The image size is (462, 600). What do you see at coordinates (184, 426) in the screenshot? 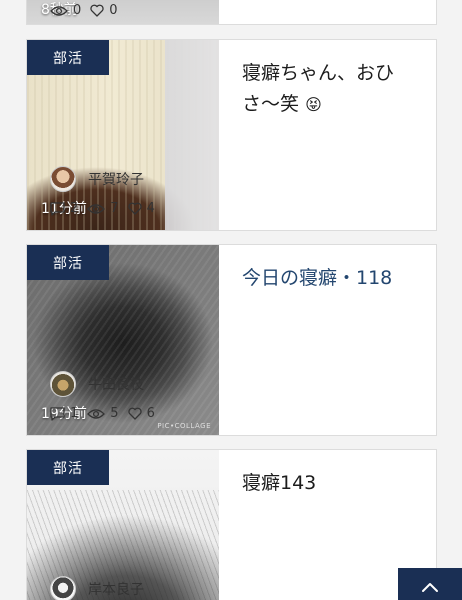
I see `pic-collage-watermark: PIC•COLLAGE` at bounding box center [184, 426].